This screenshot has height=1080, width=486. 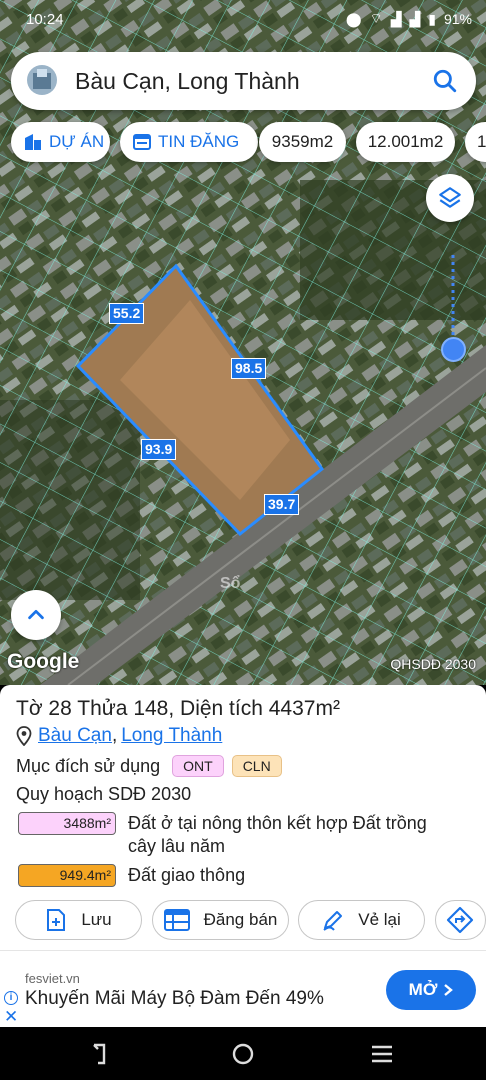 I want to click on recent-apps-nav-icon, so click(x=382, y=1054).